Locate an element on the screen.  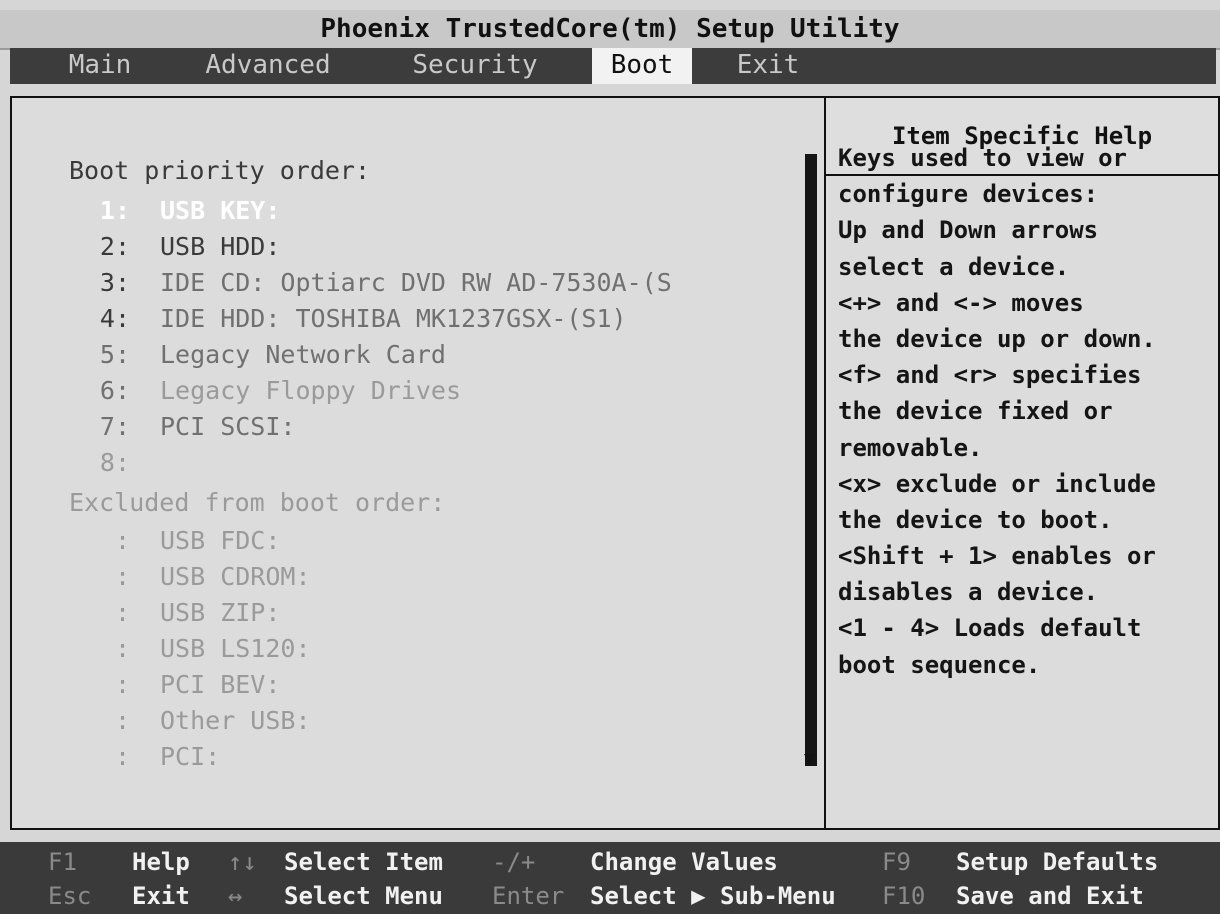
menu-exit: Exit is located at coordinates (768, 66).